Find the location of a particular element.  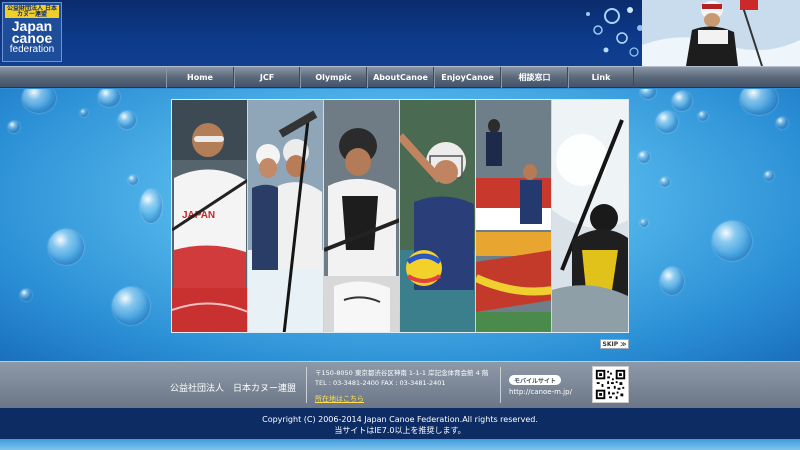

photo-panel-canoe-double is located at coordinates (286, 216).